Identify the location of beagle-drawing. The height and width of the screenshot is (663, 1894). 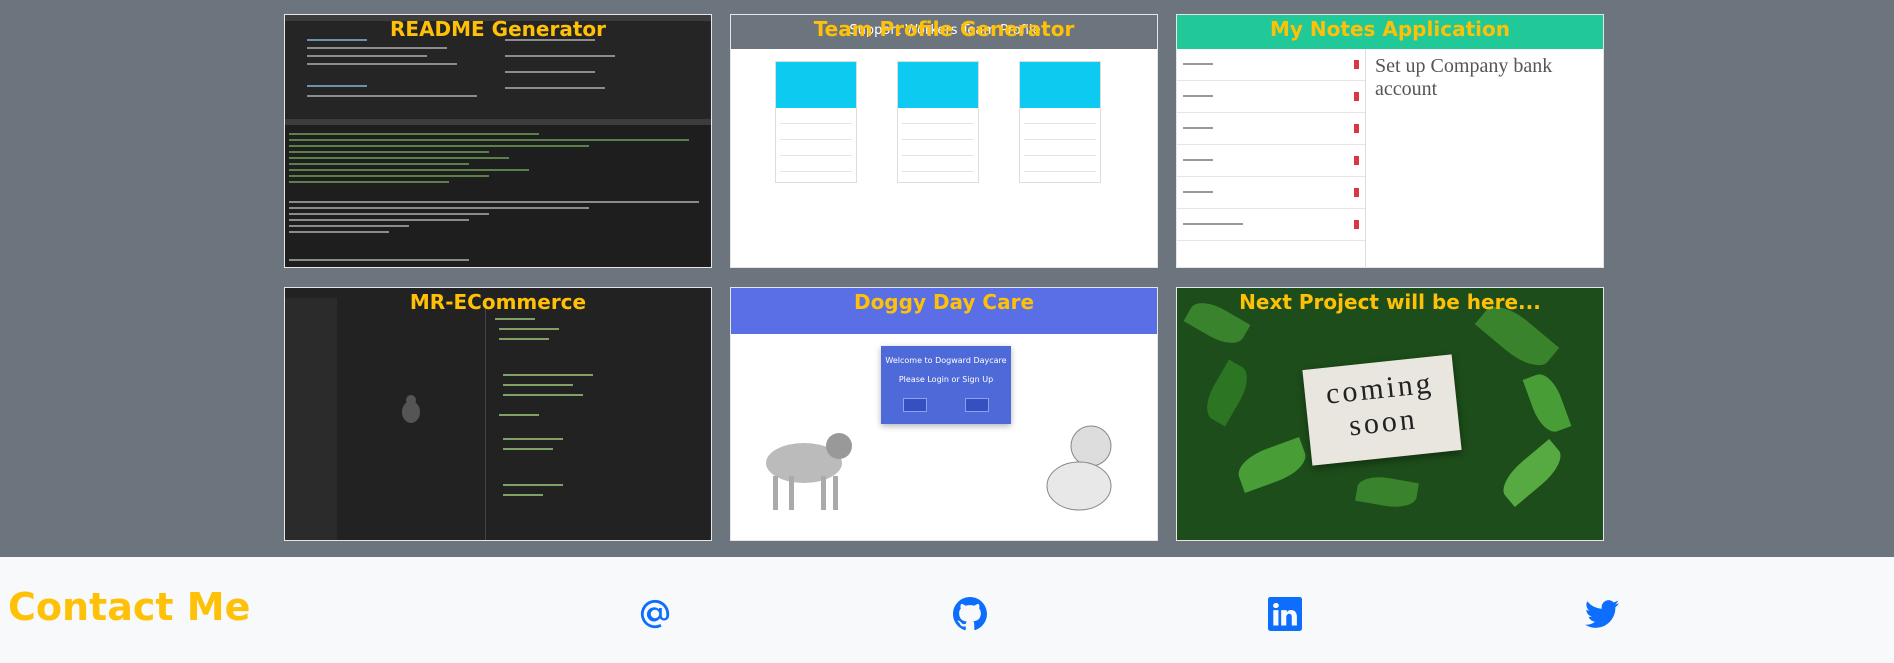
(809, 471).